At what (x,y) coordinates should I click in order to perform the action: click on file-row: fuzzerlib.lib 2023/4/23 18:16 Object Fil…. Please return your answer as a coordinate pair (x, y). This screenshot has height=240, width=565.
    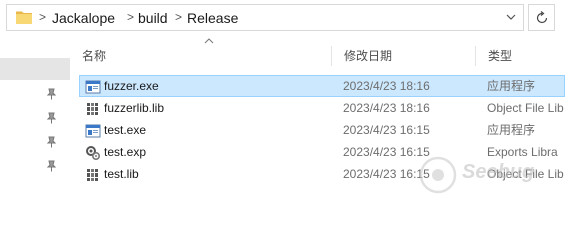
    Looking at the image, I should click on (322, 108).